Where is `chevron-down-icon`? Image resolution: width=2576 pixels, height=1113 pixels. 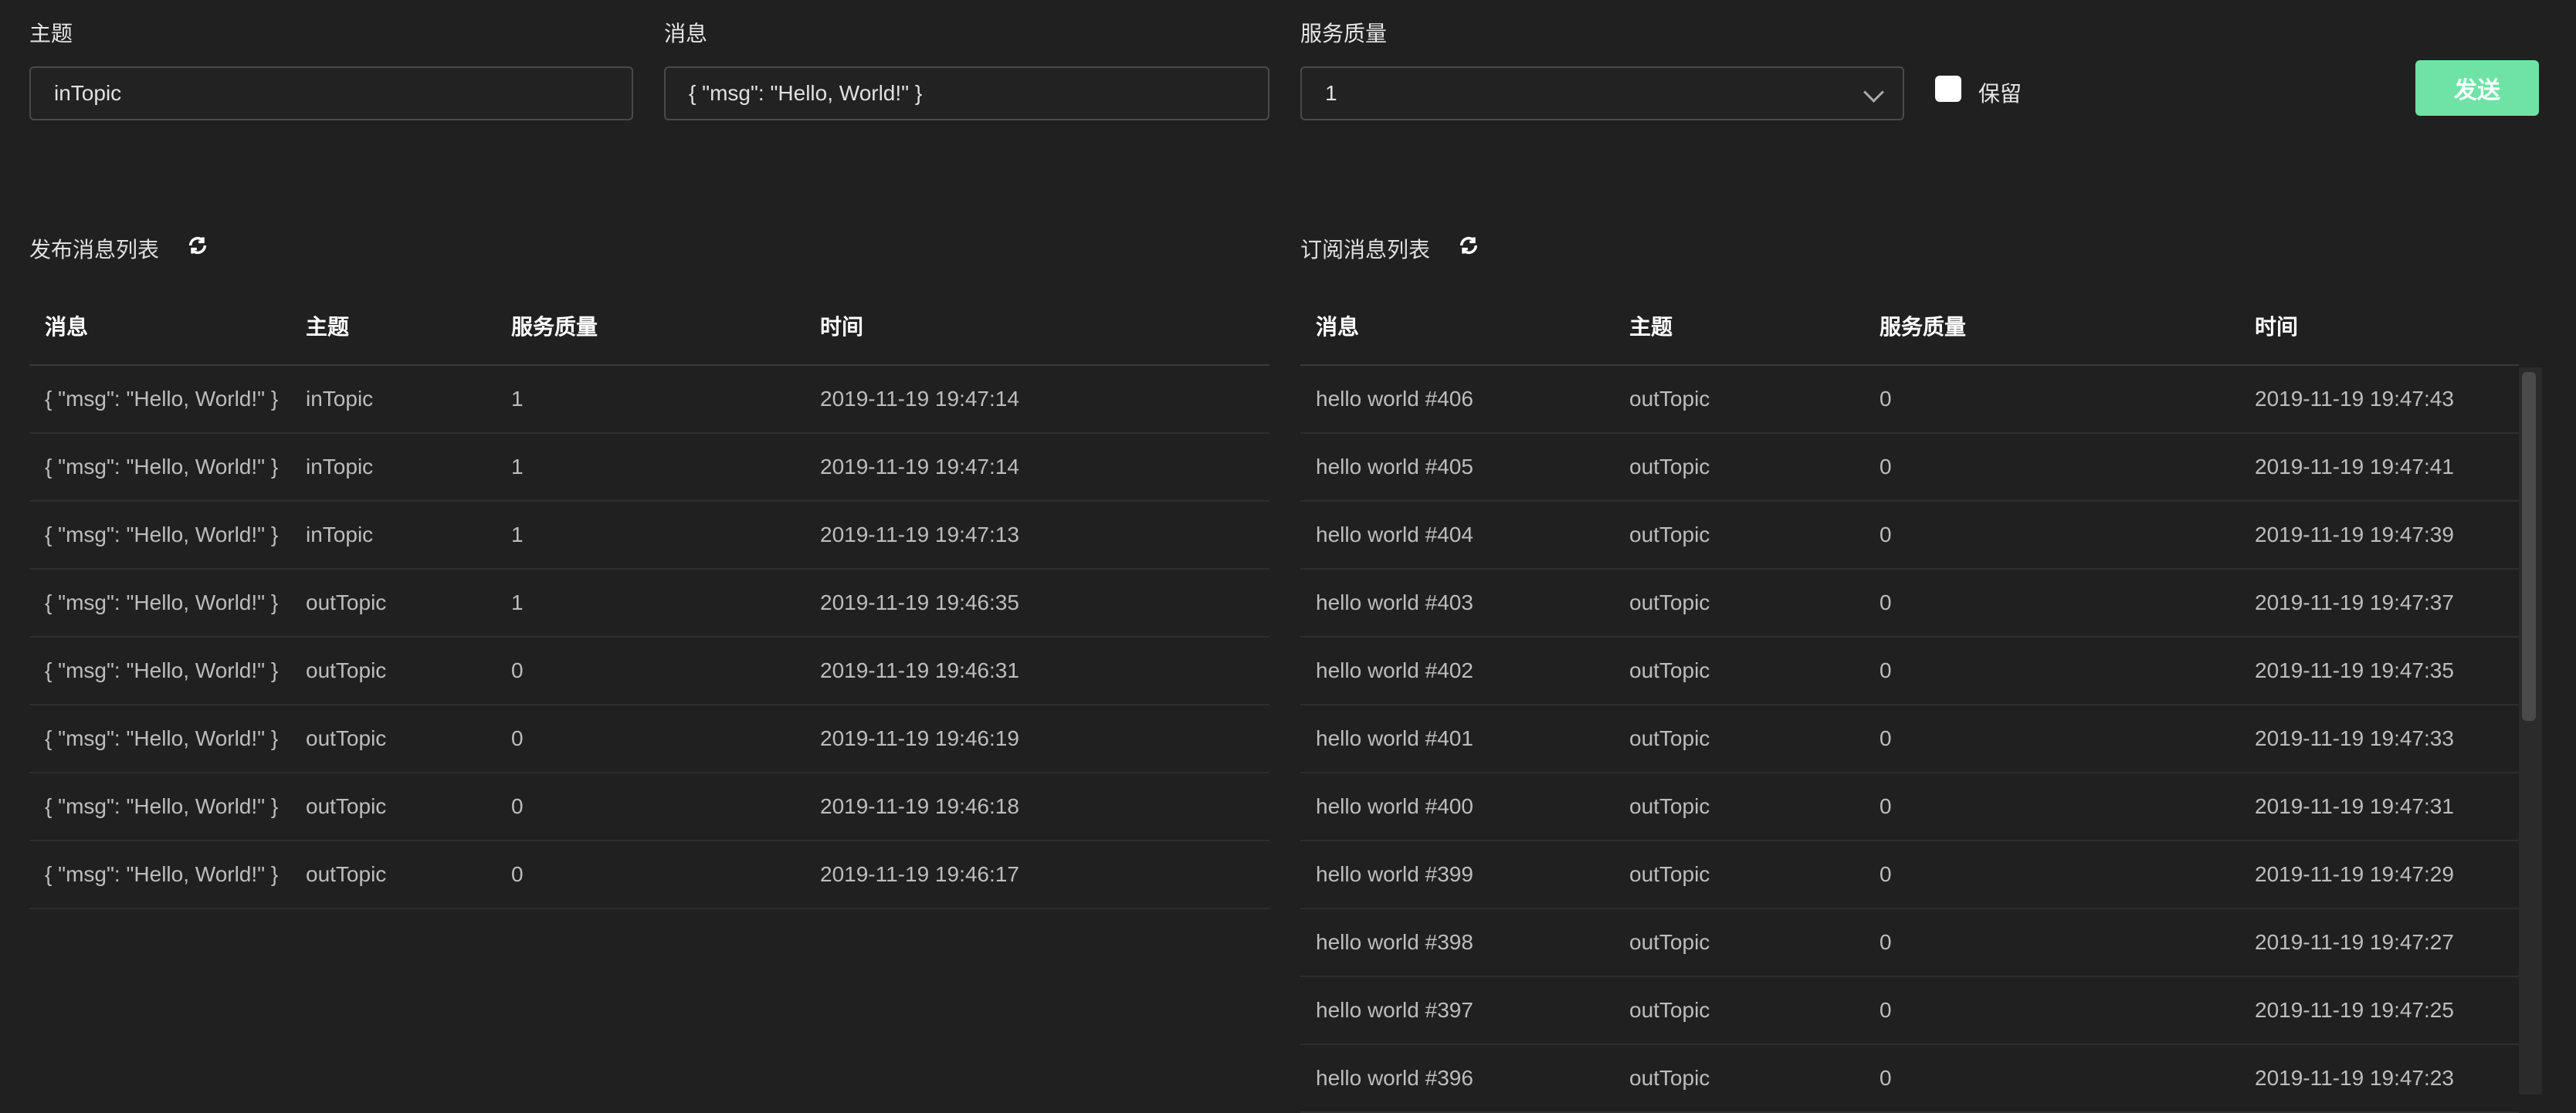
chevron-down-icon is located at coordinates (1873, 92).